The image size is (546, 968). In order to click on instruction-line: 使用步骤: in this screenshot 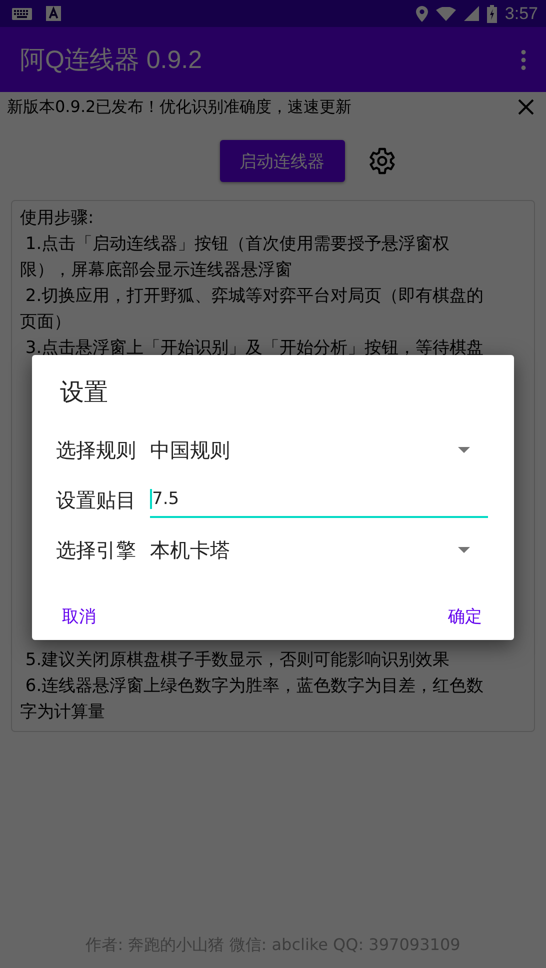, I will do `click(57, 218)`.